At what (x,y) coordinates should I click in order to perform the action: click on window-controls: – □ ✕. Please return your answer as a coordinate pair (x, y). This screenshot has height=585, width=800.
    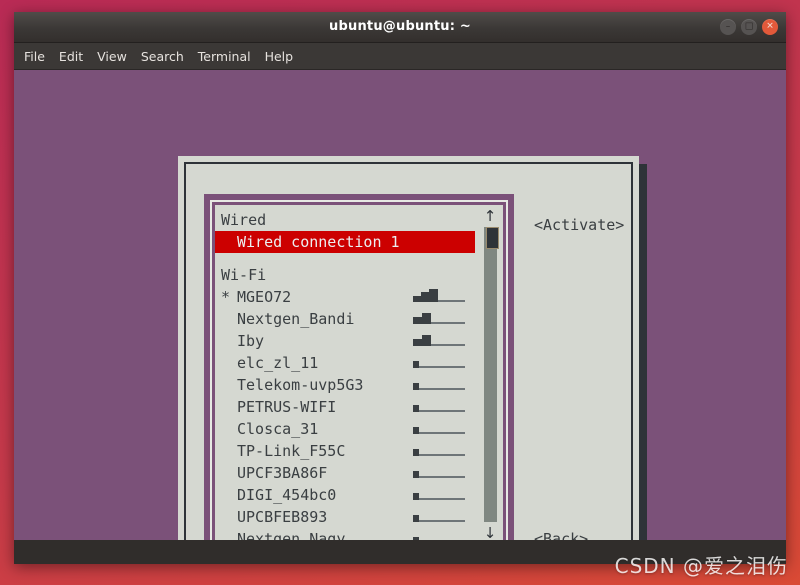
    Looking at the image, I should click on (749, 27).